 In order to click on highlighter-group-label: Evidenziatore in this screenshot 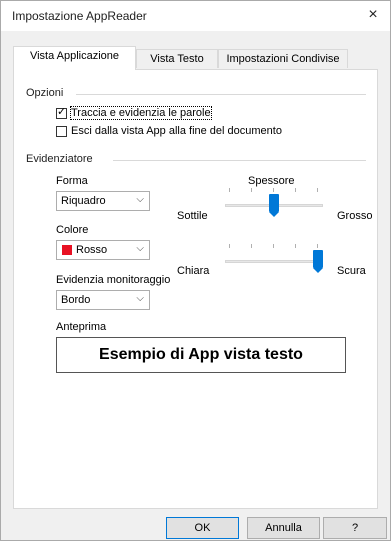, I will do `click(59, 159)`.